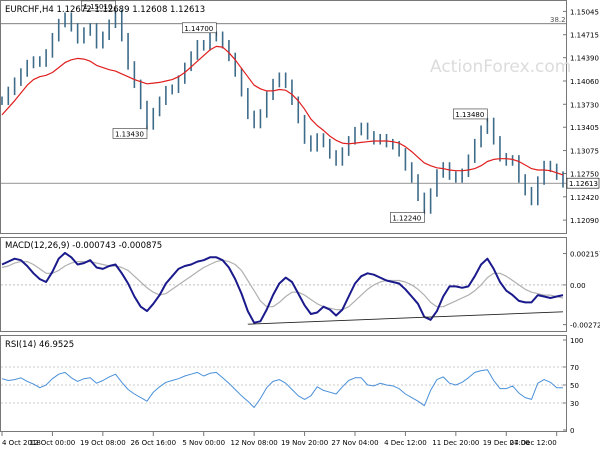  Describe the element at coordinates (53, 443) in the screenshot. I see `x-tick-label: 12 Oct 00:00` at that location.